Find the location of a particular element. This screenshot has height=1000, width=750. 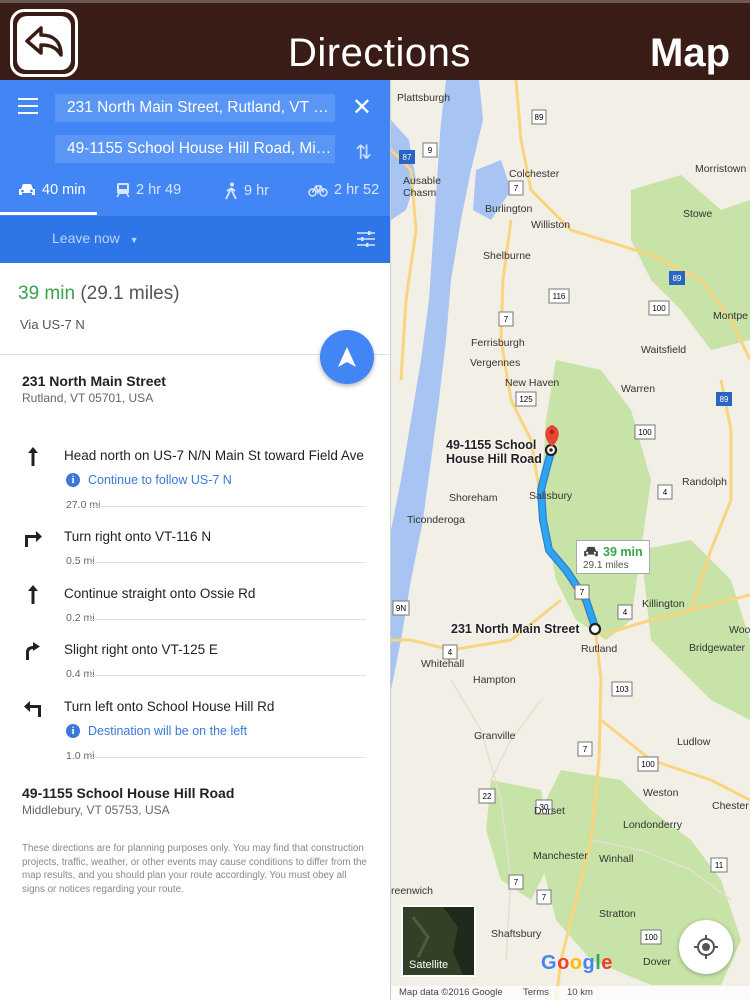

map-place-label: Killington is located at coordinates (663, 604).